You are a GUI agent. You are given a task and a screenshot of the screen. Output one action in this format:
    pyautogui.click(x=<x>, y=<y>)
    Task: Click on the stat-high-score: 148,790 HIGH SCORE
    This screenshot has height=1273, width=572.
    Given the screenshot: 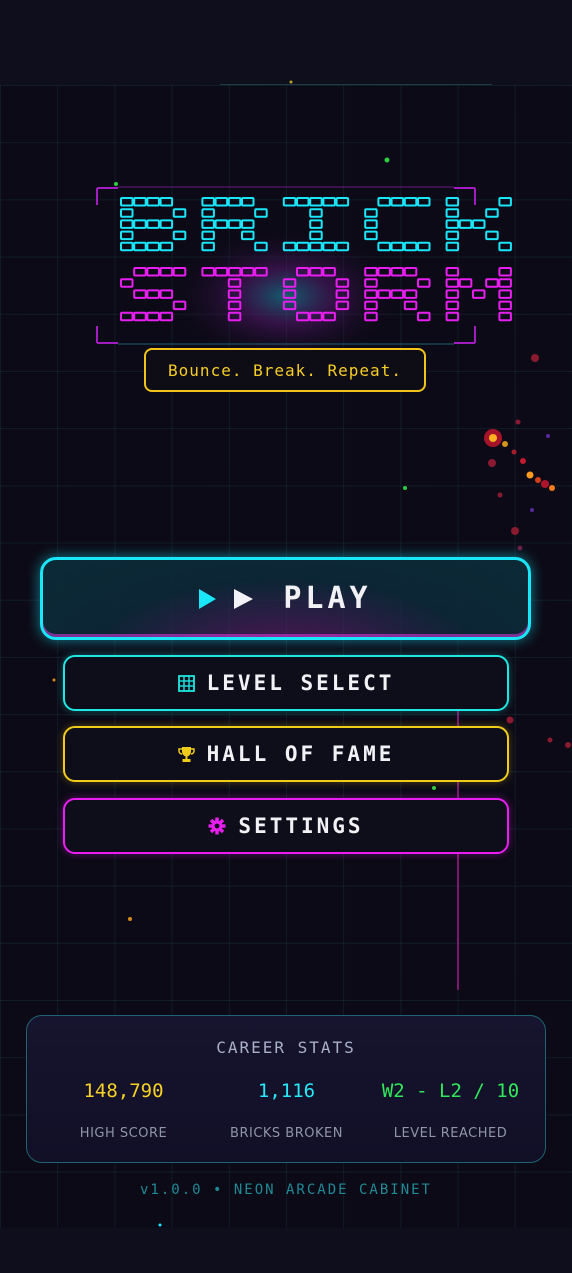 What is the action you would take?
    pyautogui.click(x=123, y=1110)
    